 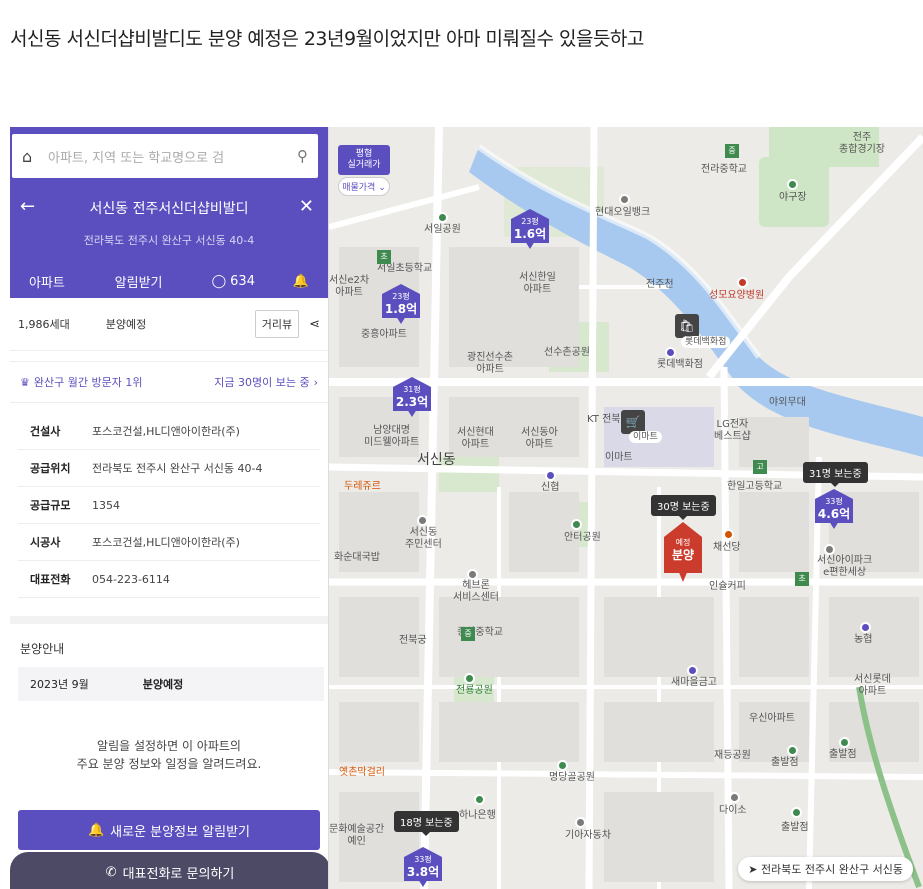 I want to click on marker-price: 1.6억, so click(x=530, y=234).